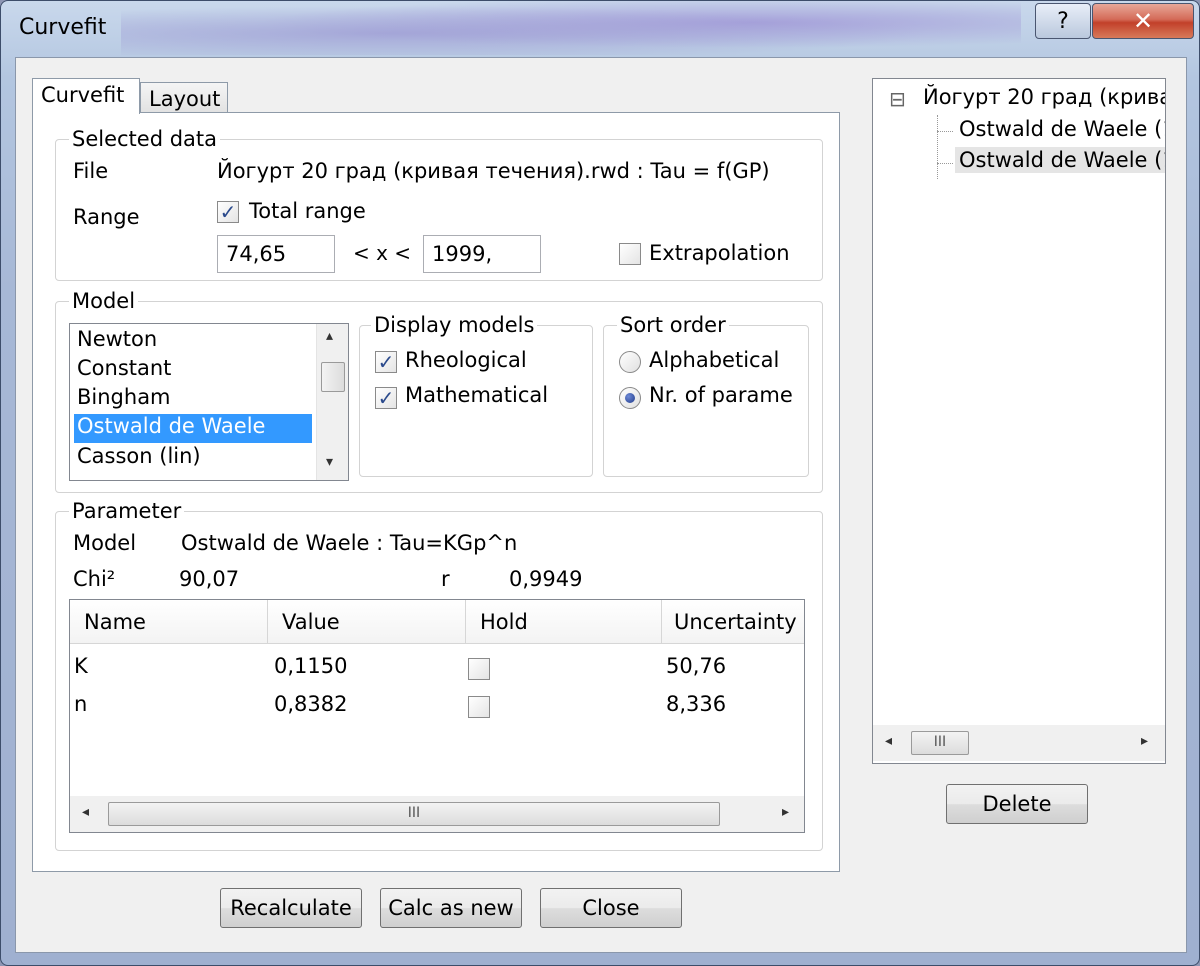 Image resolution: width=1200 pixels, height=966 pixels. I want to click on row-name-cell: n, so click(169, 707).